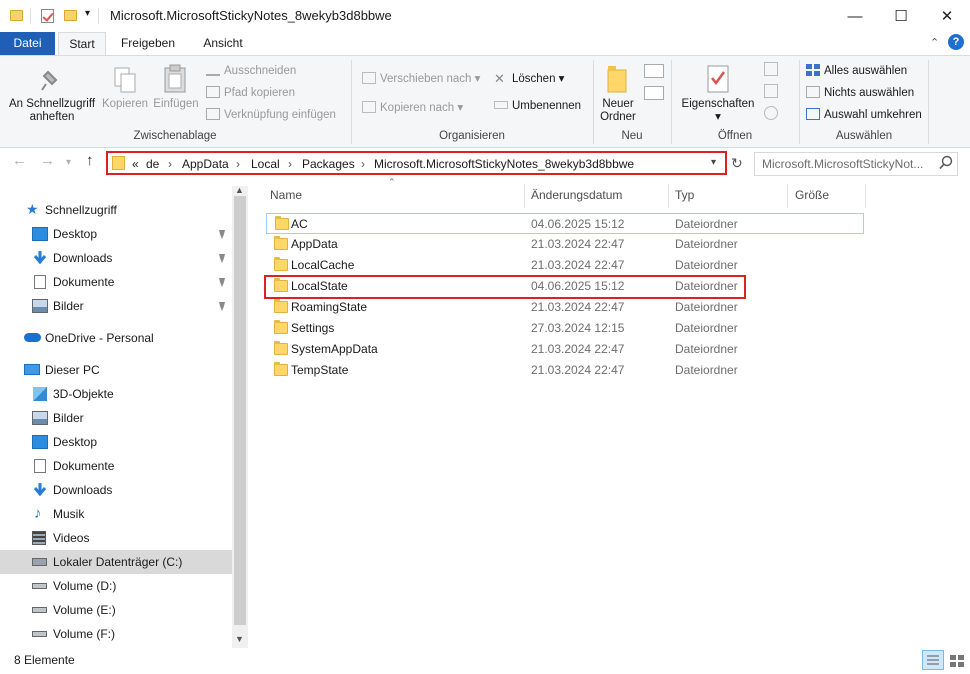 The height and width of the screenshot is (674, 970). What do you see at coordinates (19, 160) in the screenshot?
I see `back-button: ←` at bounding box center [19, 160].